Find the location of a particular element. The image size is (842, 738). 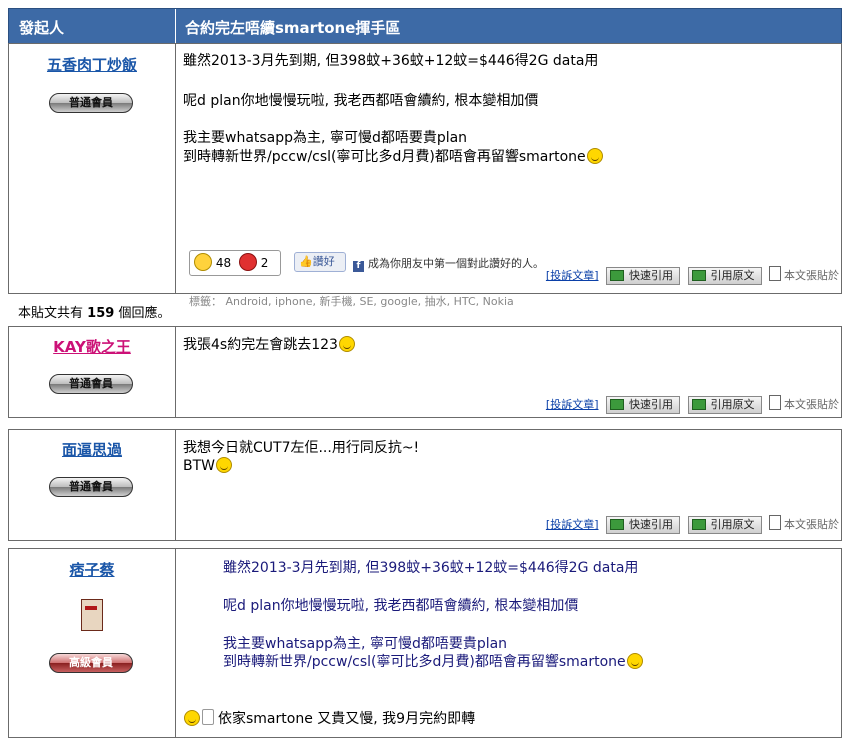

quote-line: 呢d plan你地慢慢玩啦, 我老西都唔會續約, 根本變相加價 is located at coordinates (401, 606).